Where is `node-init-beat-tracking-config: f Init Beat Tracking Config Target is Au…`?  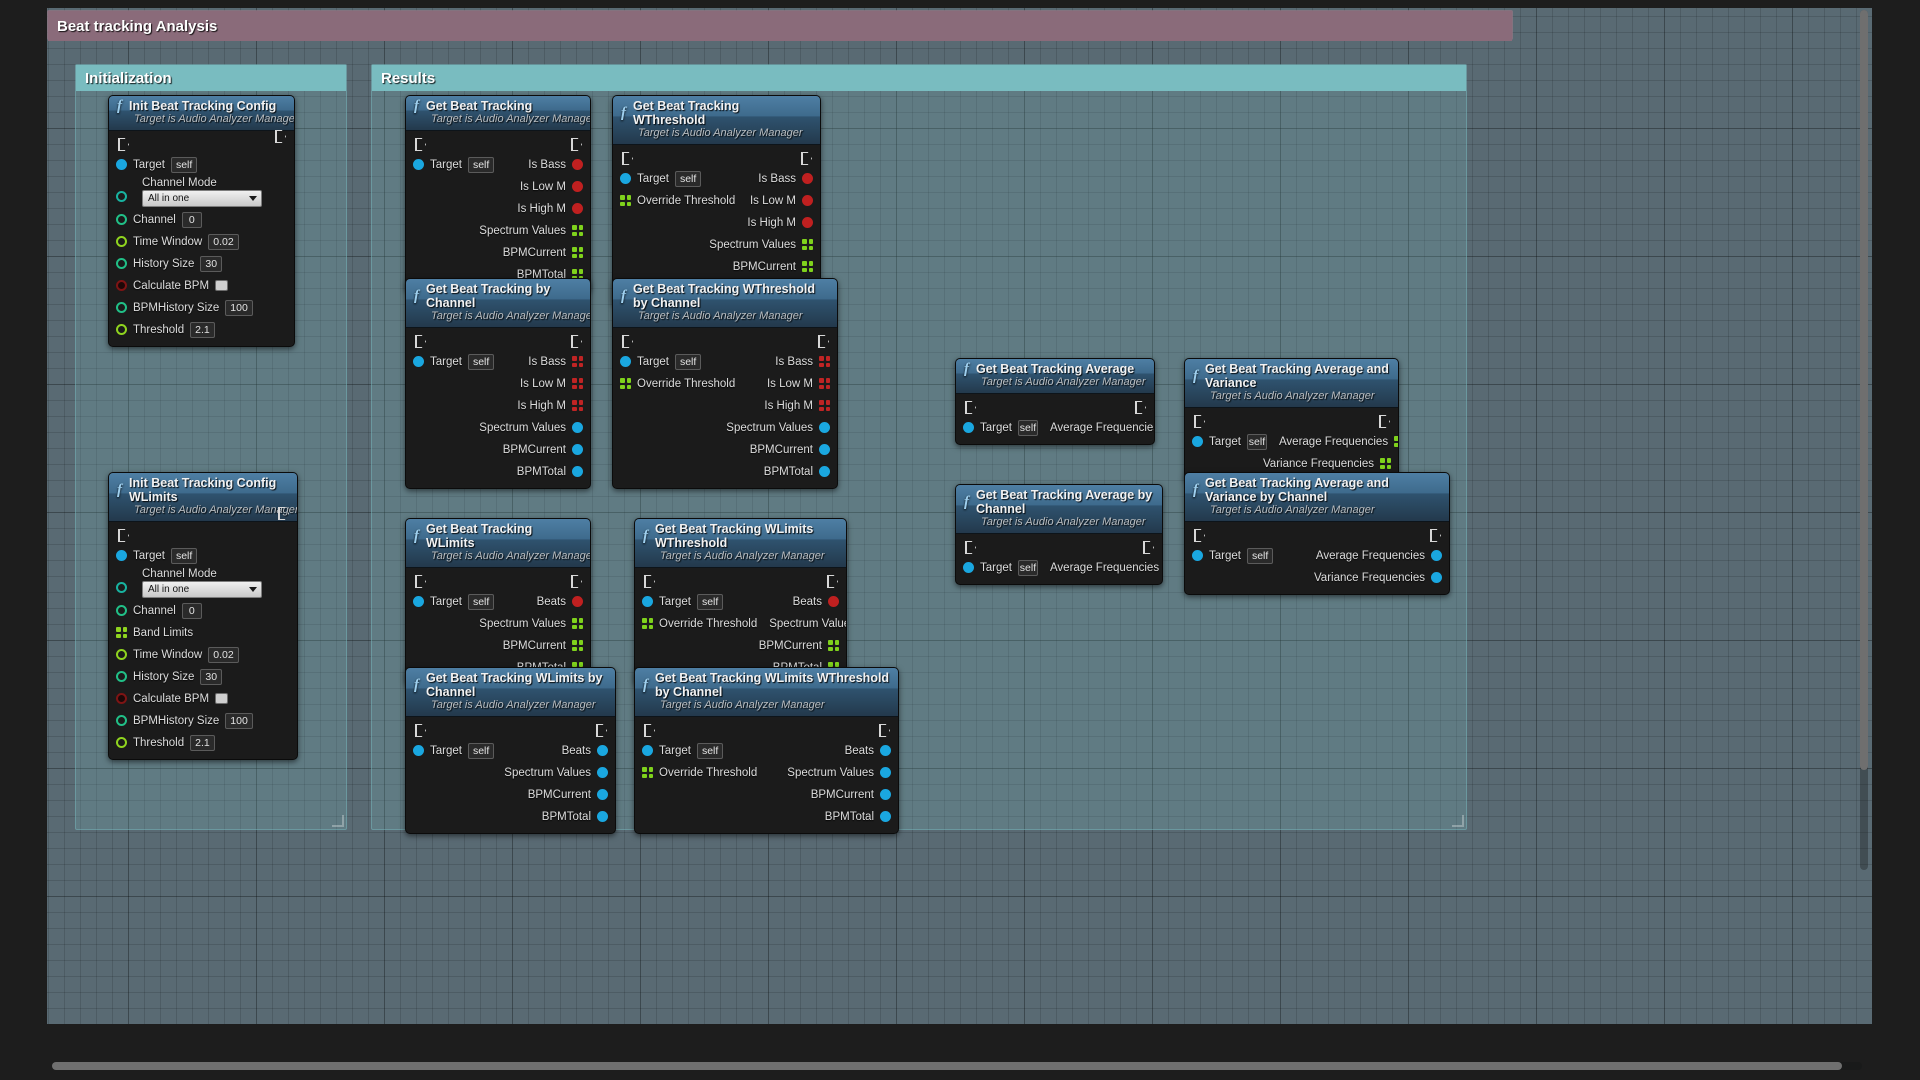 node-init-beat-tracking-config: f Init Beat Tracking Config Target is Au… is located at coordinates (201, 221).